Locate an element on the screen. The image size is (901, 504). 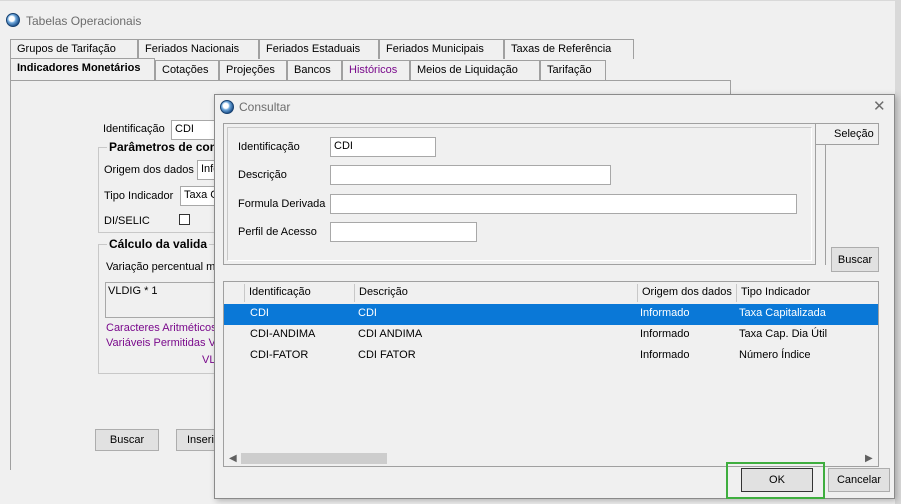
cell-identificacao: CDI is located at coordinates (259, 313).